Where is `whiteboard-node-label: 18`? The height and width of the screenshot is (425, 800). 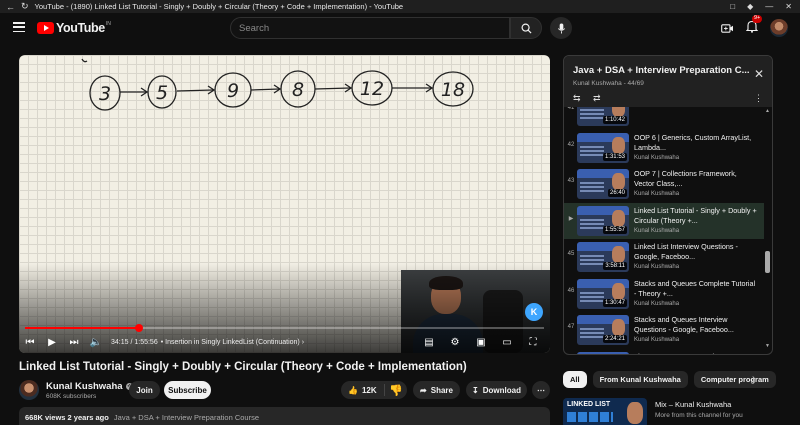 whiteboard-node-label: 18 is located at coordinates (453, 90).